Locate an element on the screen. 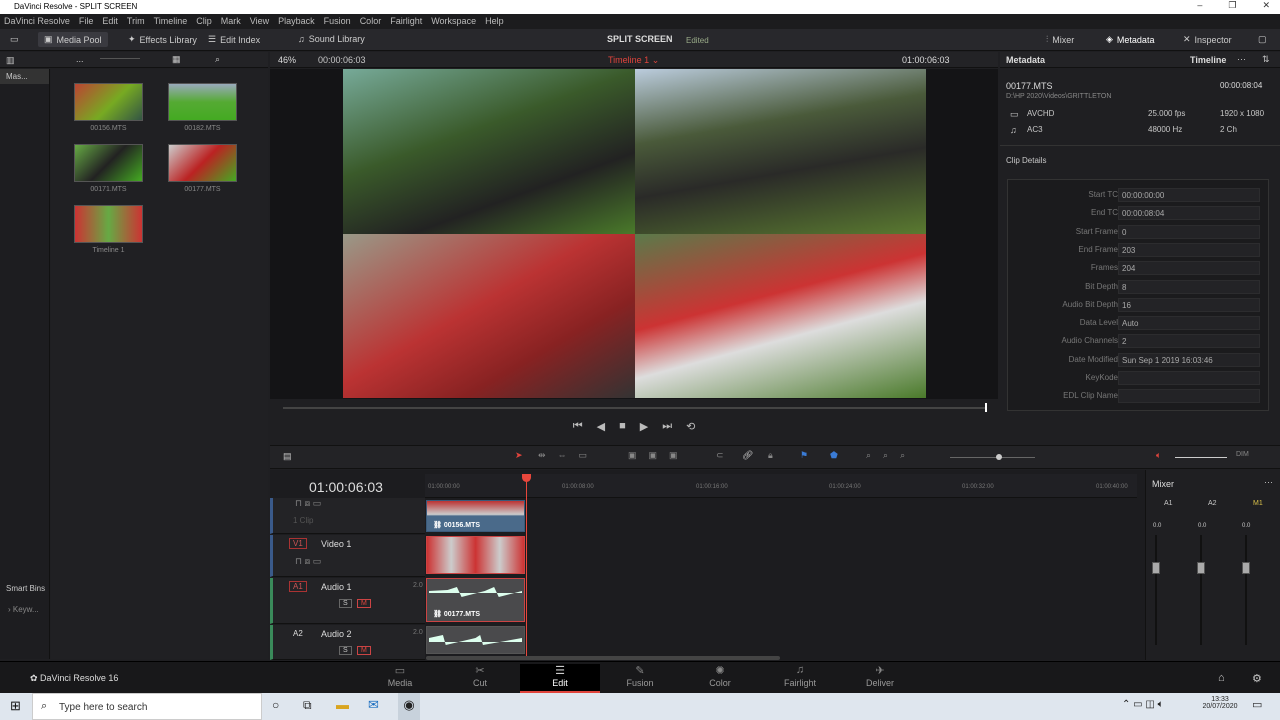 This screenshot has width=1280, height=720. page-tab-fusion: ✎ Fusion is located at coordinates (640, 676).